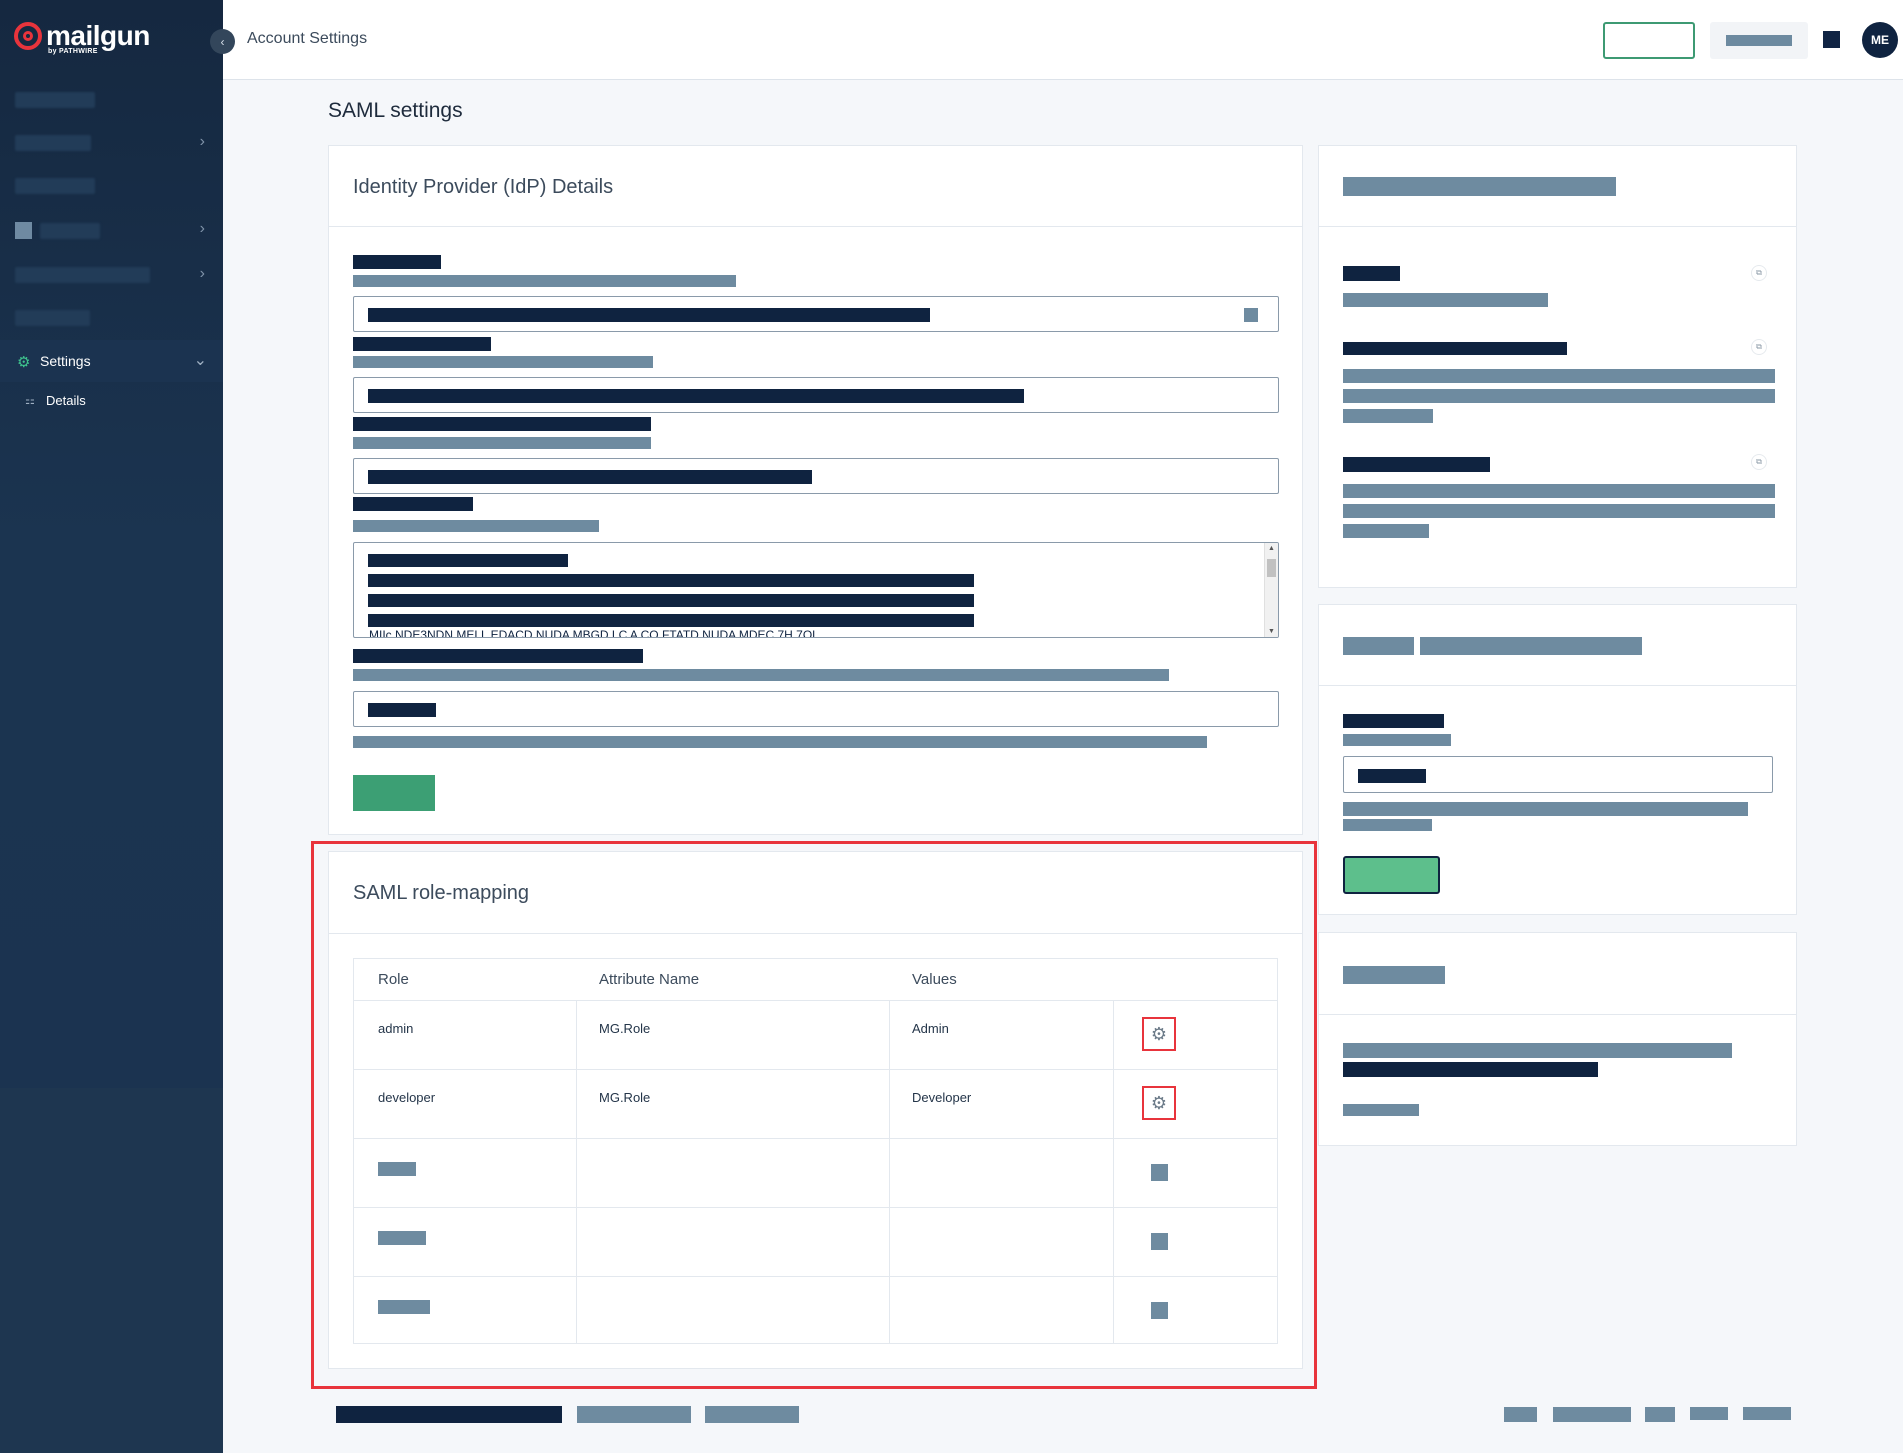 This screenshot has width=1903, height=1453. Describe the element at coordinates (1880, 40) in the screenshot. I see `avatar: ME` at that location.